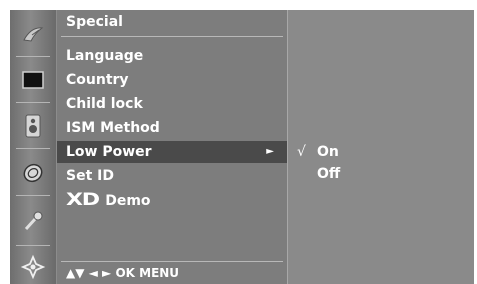 The height and width of the screenshot is (284, 477). Describe the element at coordinates (33, 126) in the screenshot. I see `speaker-icon` at that location.